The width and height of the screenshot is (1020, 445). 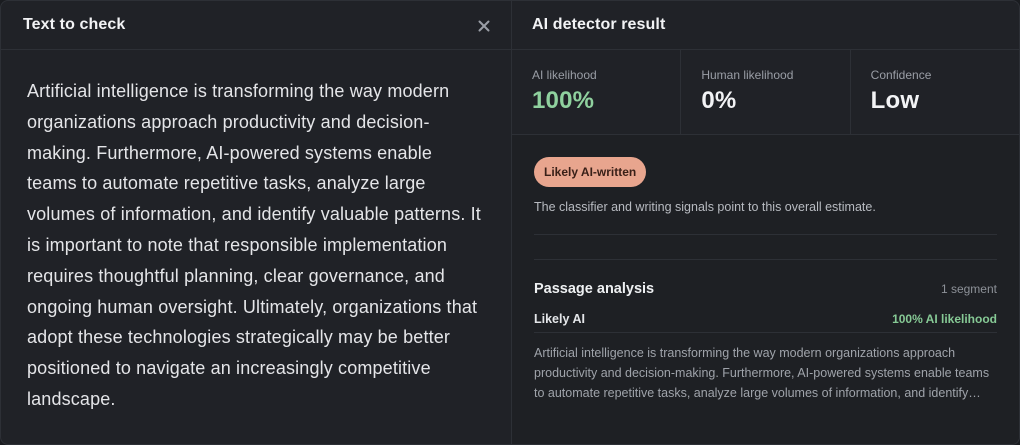 What do you see at coordinates (935, 92) in the screenshot?
I see `stat-confidence: Confidence Low` at bounding box center [935, 92].